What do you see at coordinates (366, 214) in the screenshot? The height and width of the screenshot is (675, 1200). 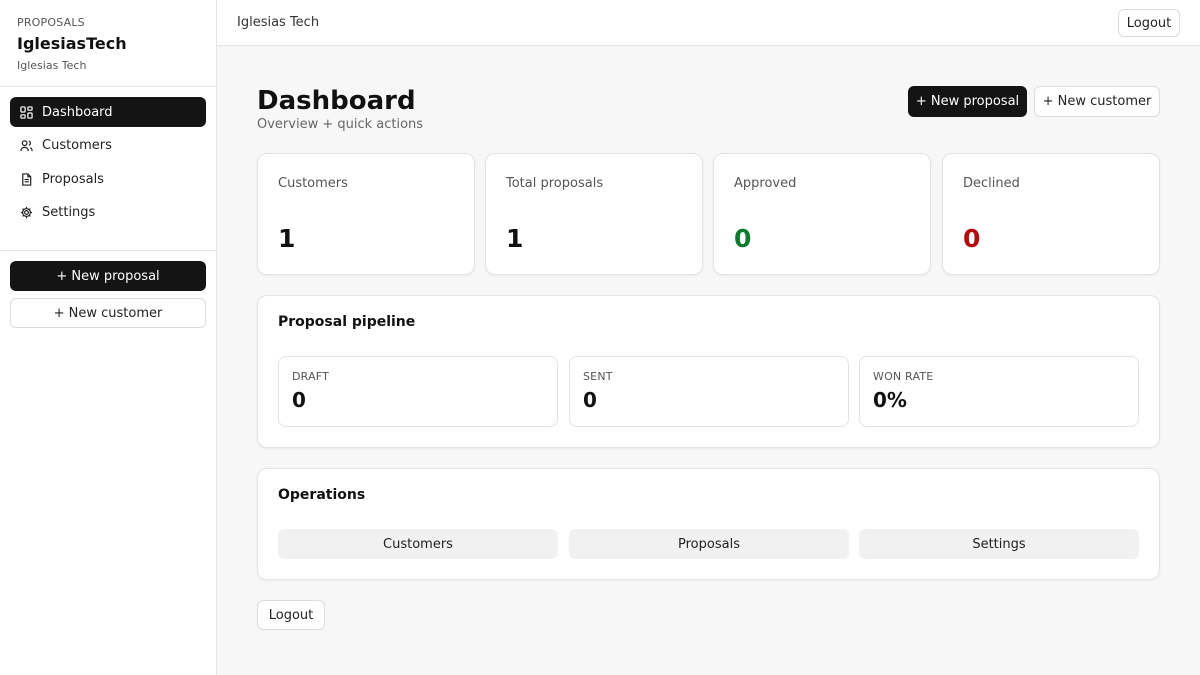 I see `stat-card-customers: Customers 1` at bounding box center [366, 214].